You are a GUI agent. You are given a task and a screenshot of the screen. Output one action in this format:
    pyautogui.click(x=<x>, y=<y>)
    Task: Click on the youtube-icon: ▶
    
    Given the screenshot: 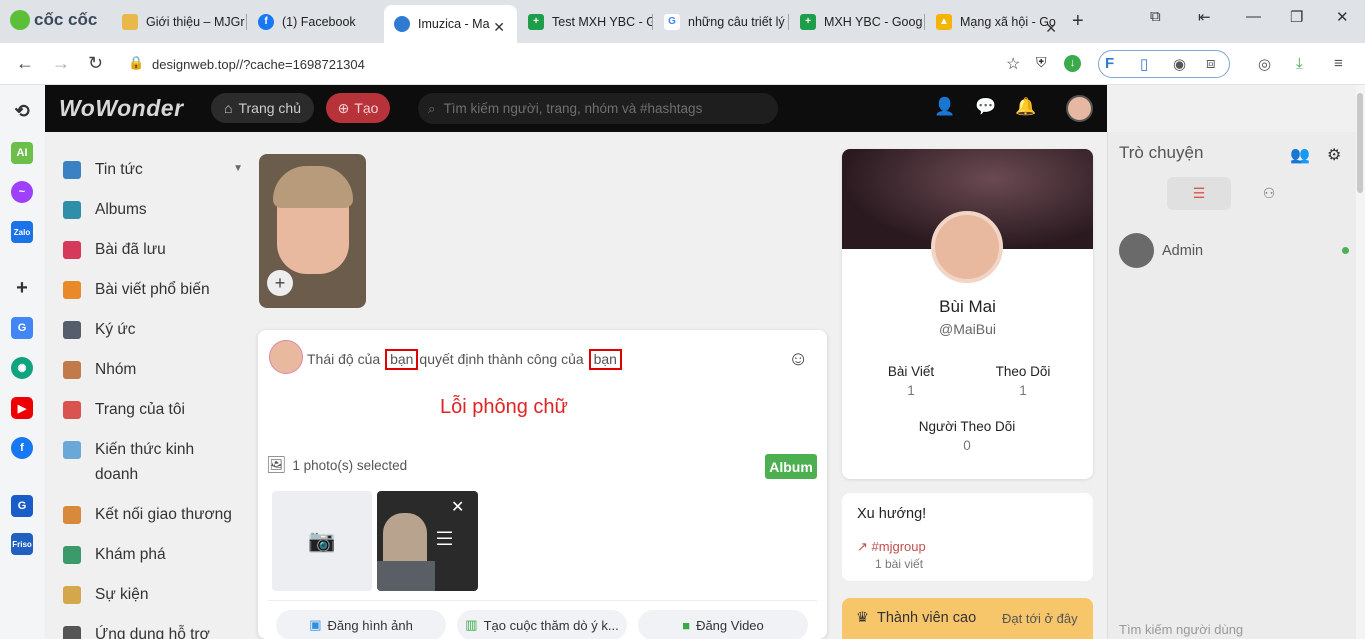 What is the action you would take?
    pyautogui.click(x=22, y=408)
    